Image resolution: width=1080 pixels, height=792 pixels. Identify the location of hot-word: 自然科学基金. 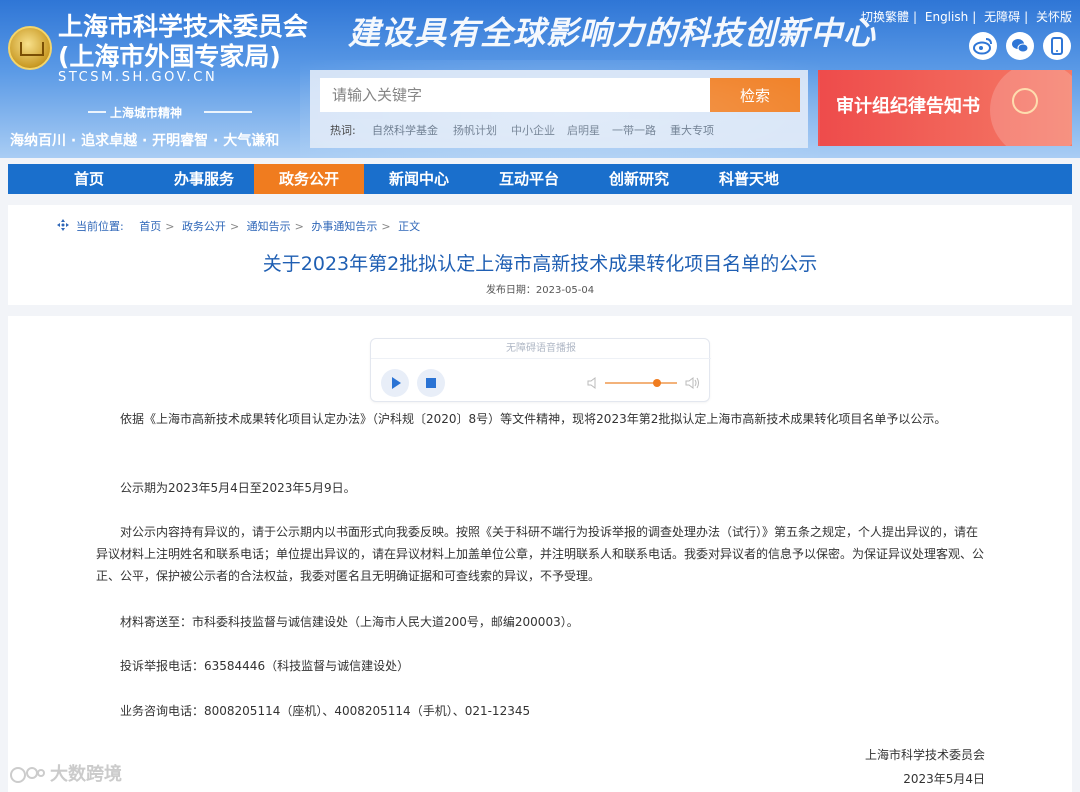
(405, 130).